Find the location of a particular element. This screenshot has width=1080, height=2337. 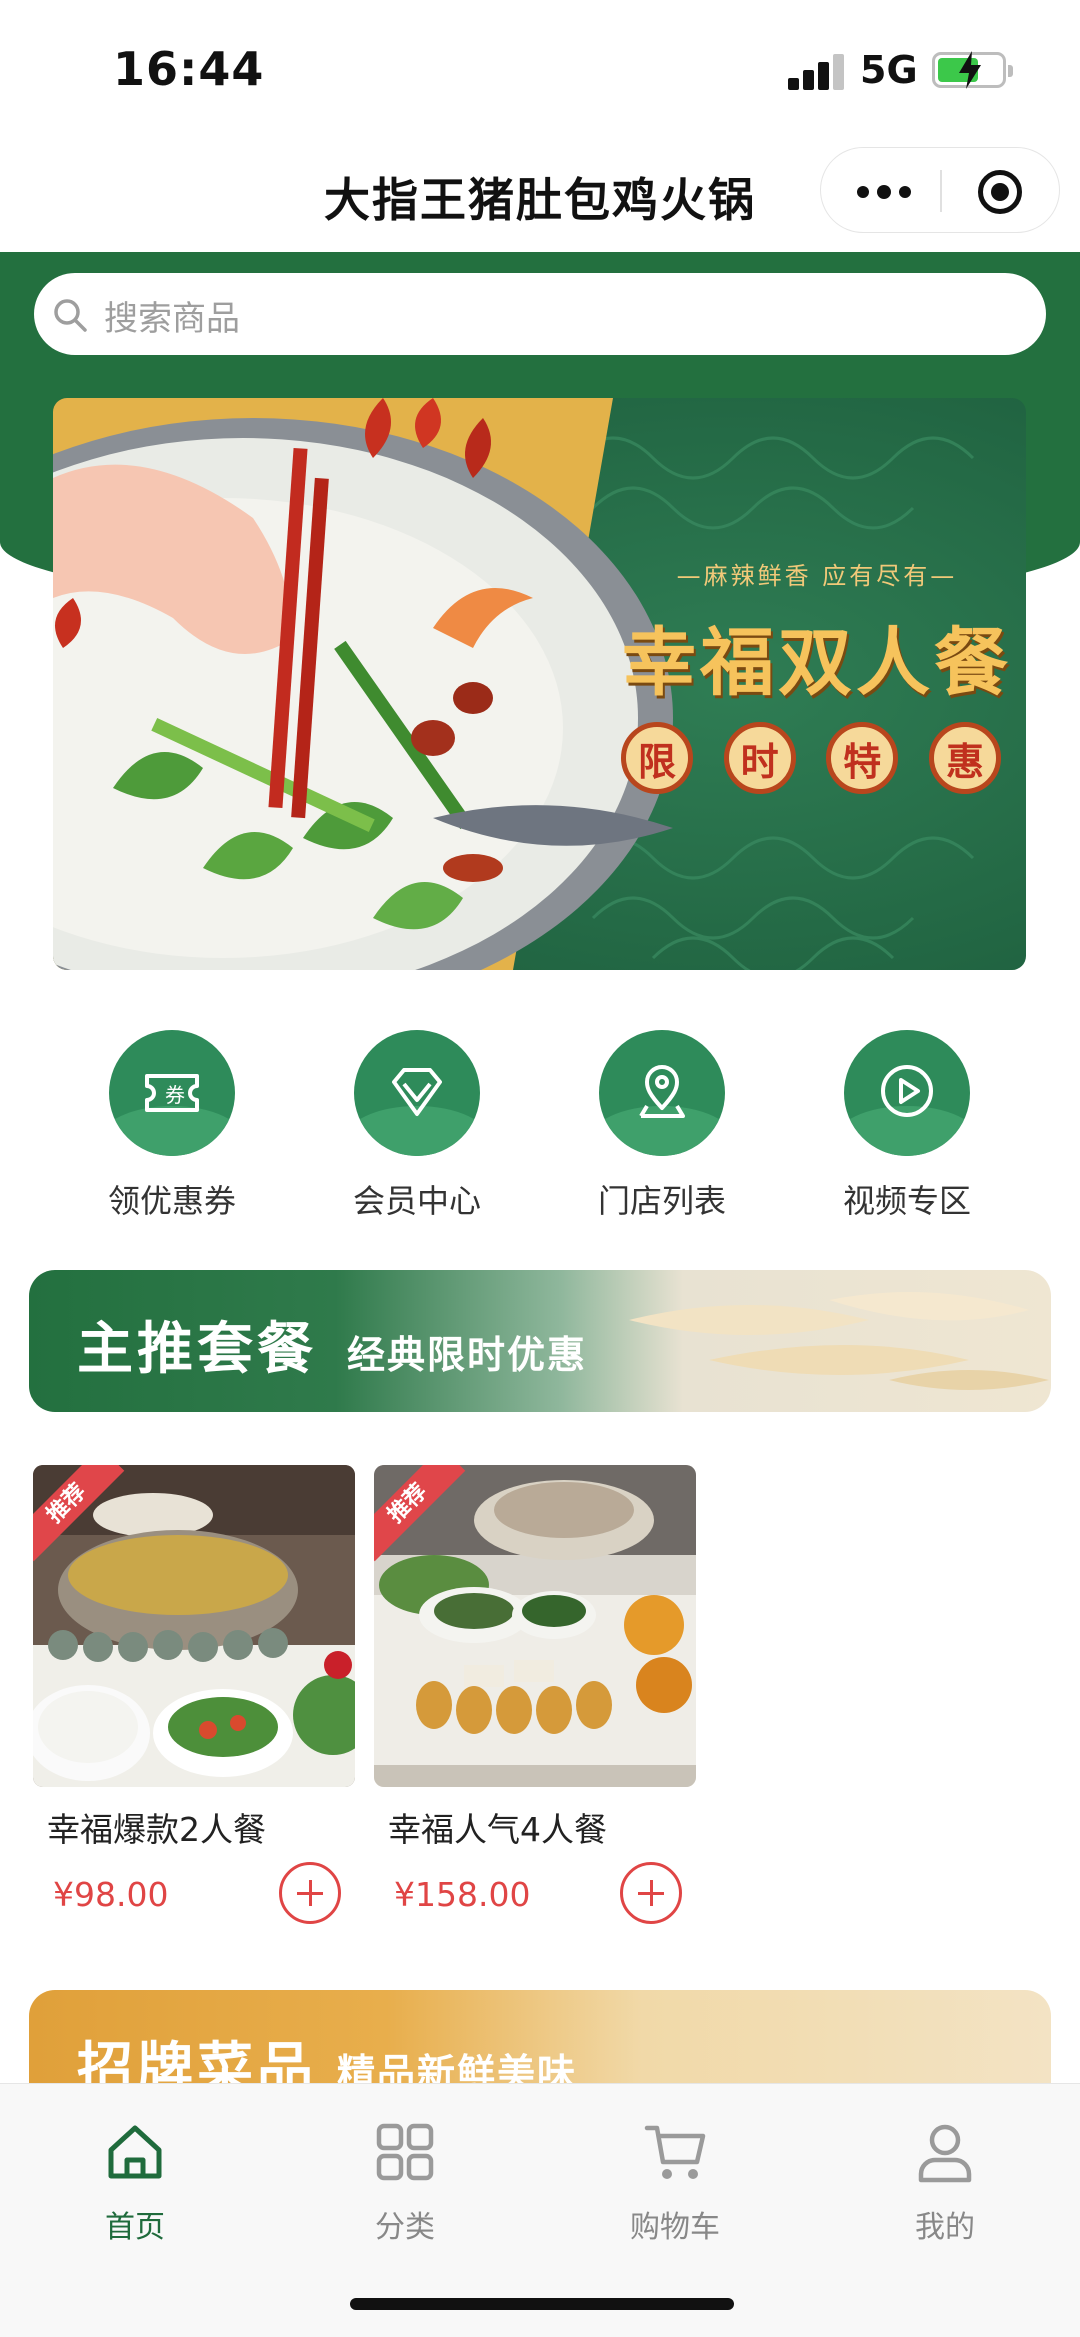

quick-item-stores: 门店列表 is located at coordinates (662, 1126).